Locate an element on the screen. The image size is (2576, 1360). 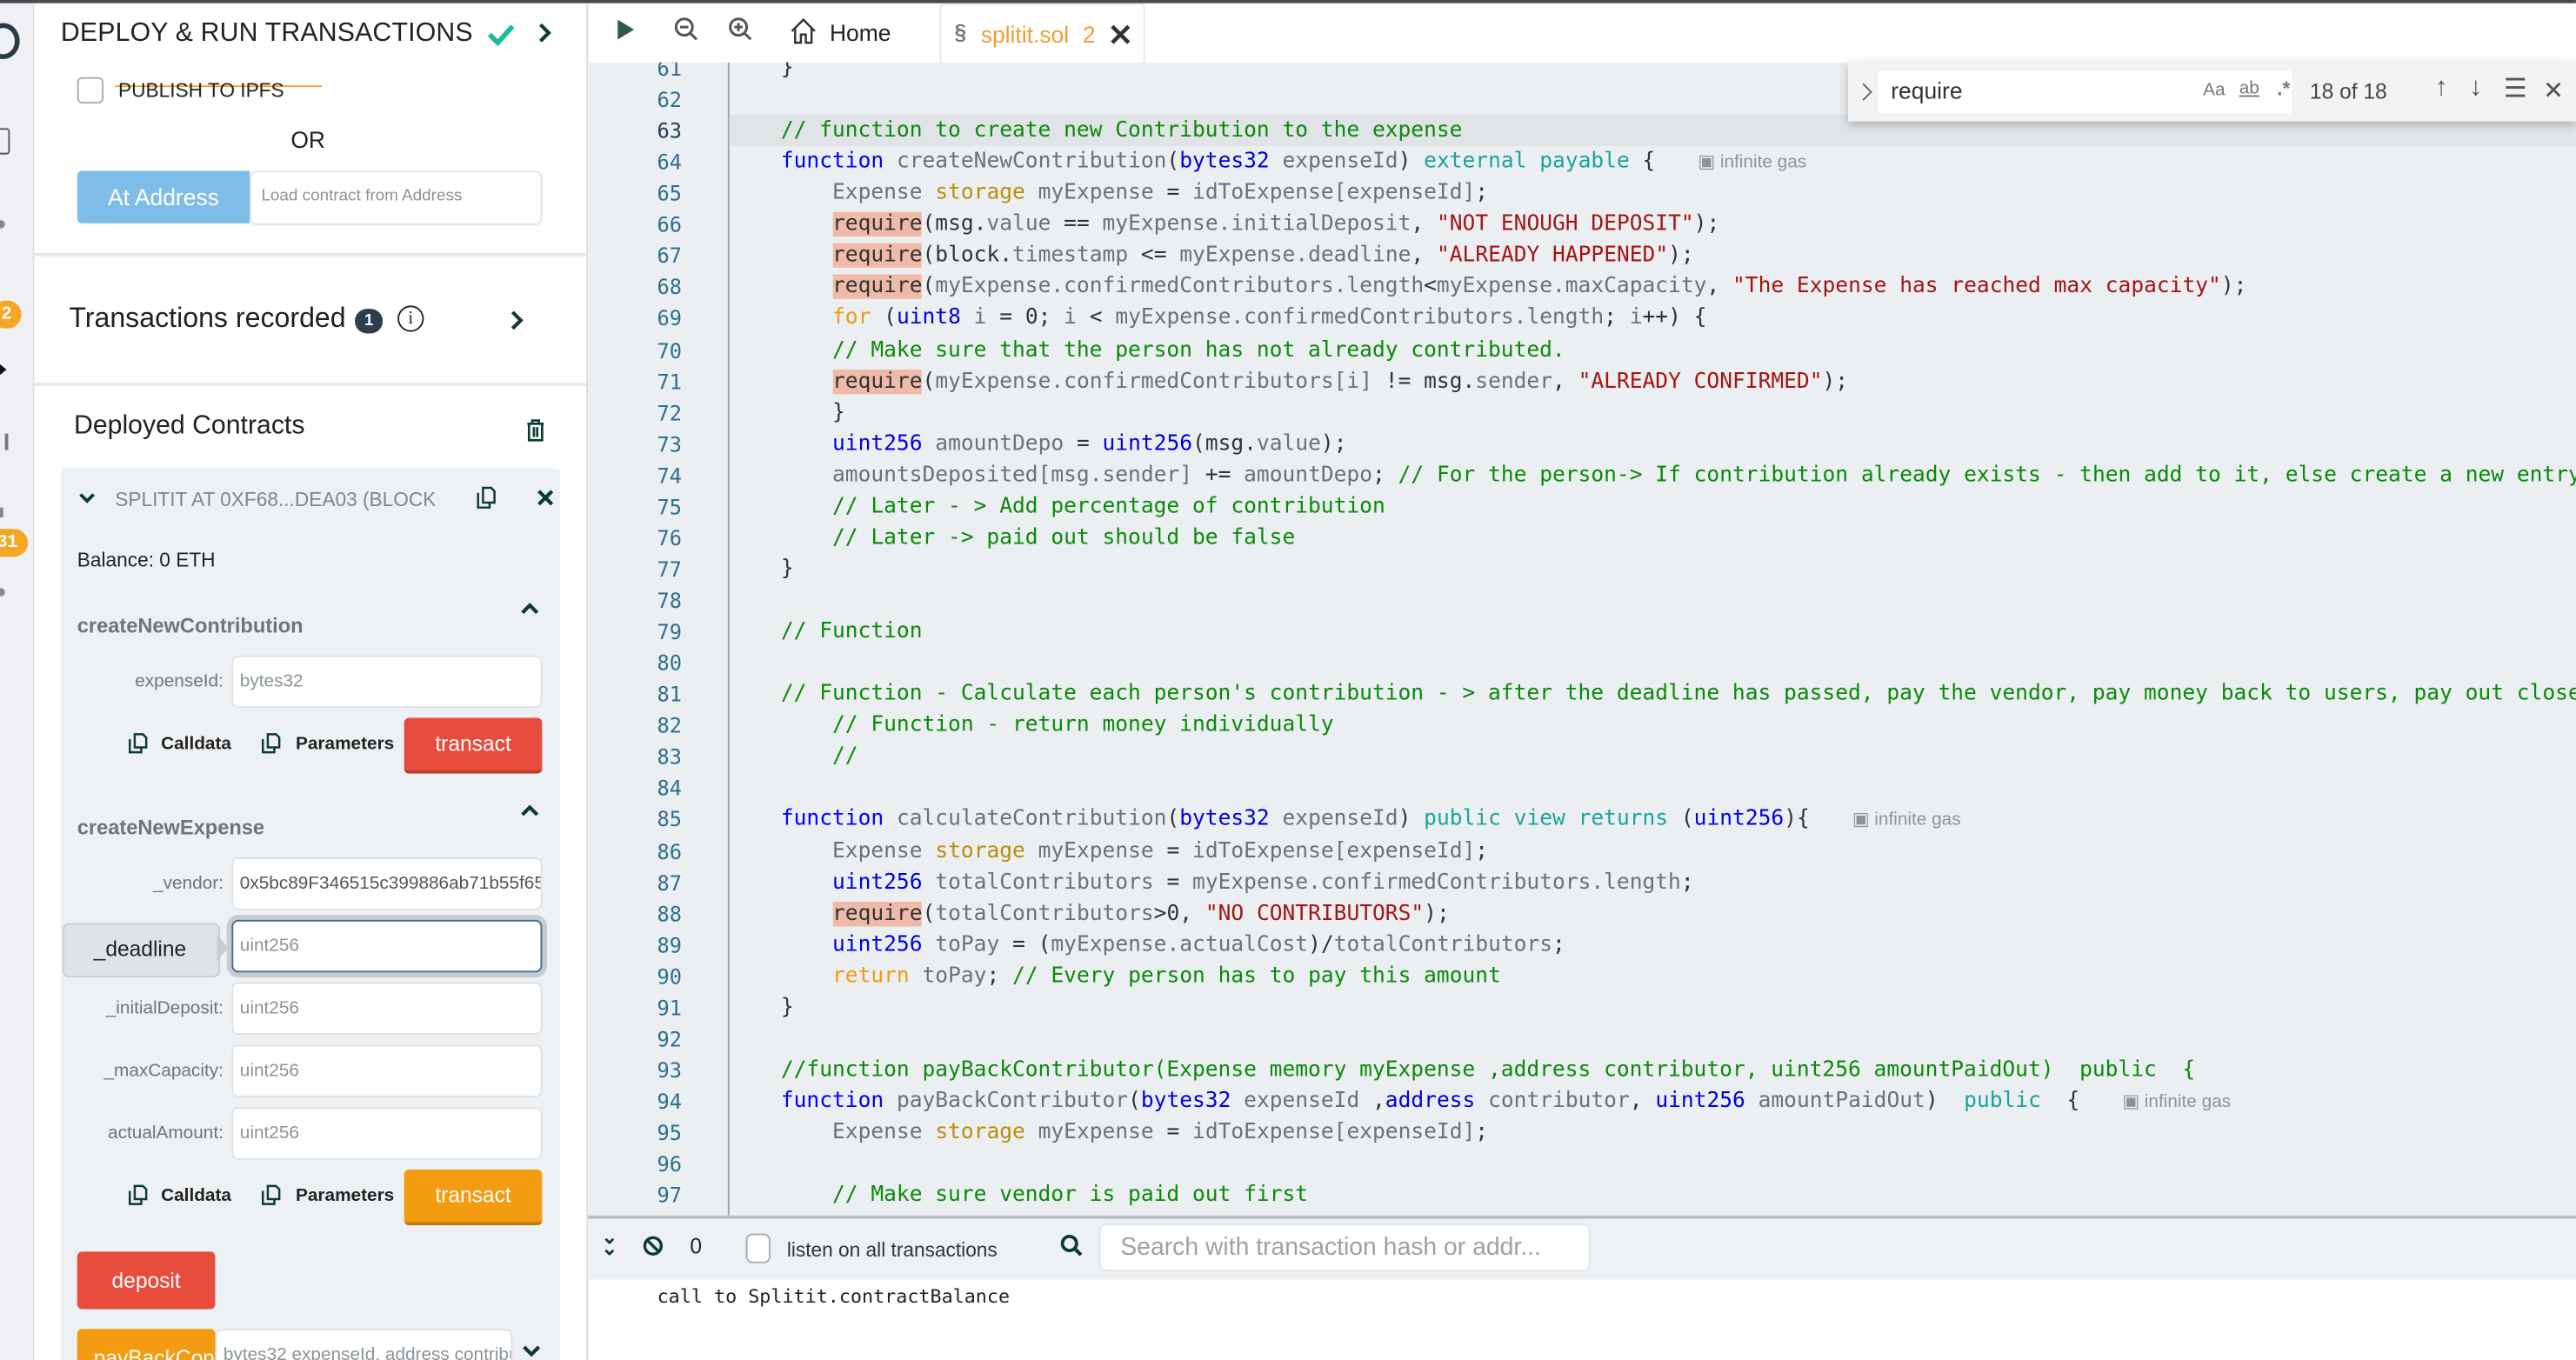
close-icon is located at coordinates (545, 498).